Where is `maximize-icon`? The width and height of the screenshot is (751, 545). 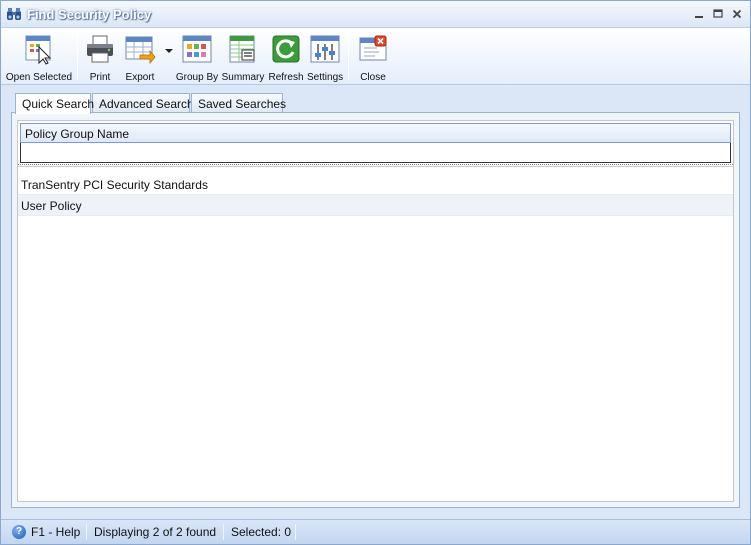 maximize-icon is located at coordinates (718, 13).